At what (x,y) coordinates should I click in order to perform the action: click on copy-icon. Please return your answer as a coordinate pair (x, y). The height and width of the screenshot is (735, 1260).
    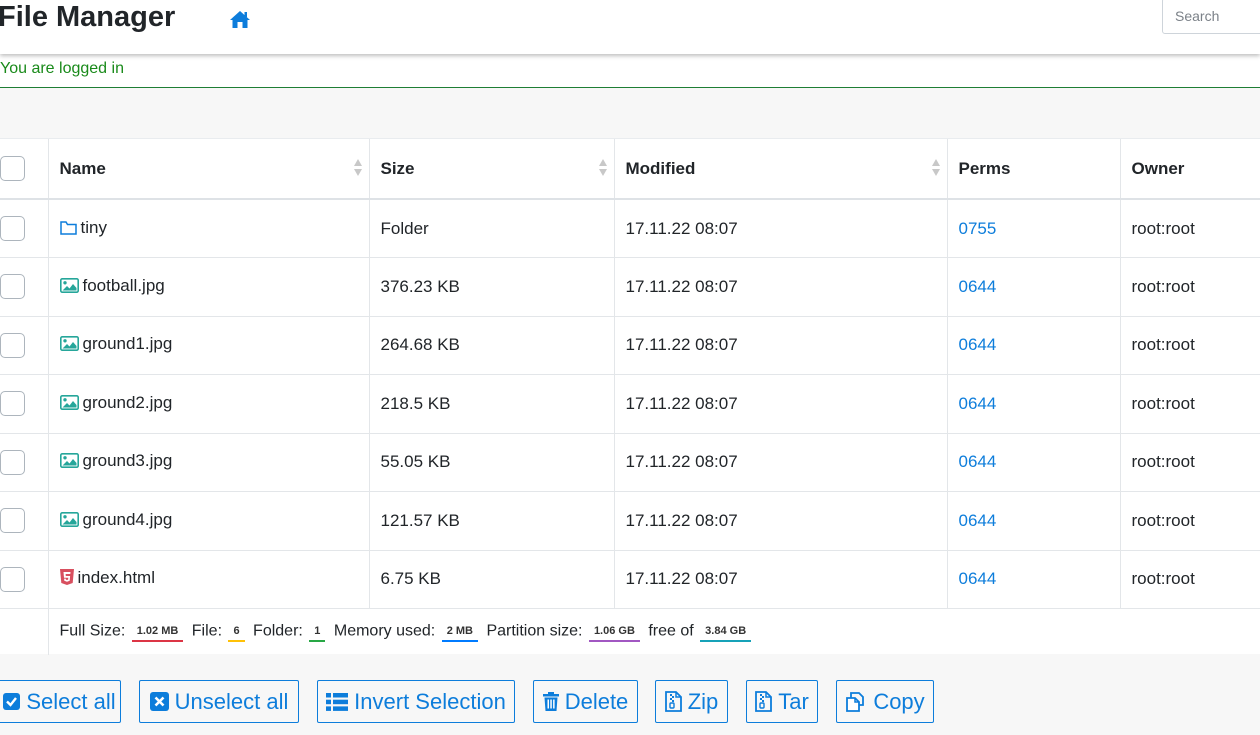
    Looking at the image, I should click on (855, 701).